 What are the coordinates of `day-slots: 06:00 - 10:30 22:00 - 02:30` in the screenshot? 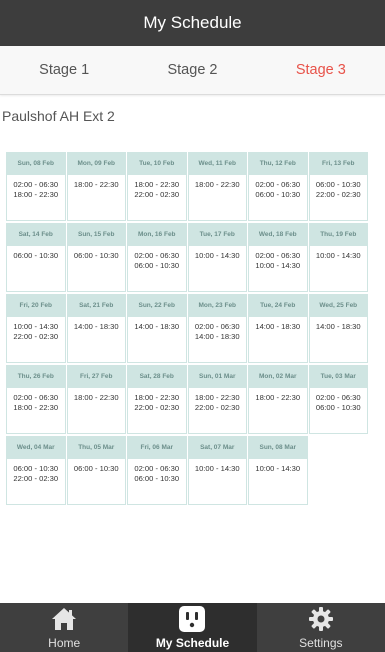 It's located at (36, 482).